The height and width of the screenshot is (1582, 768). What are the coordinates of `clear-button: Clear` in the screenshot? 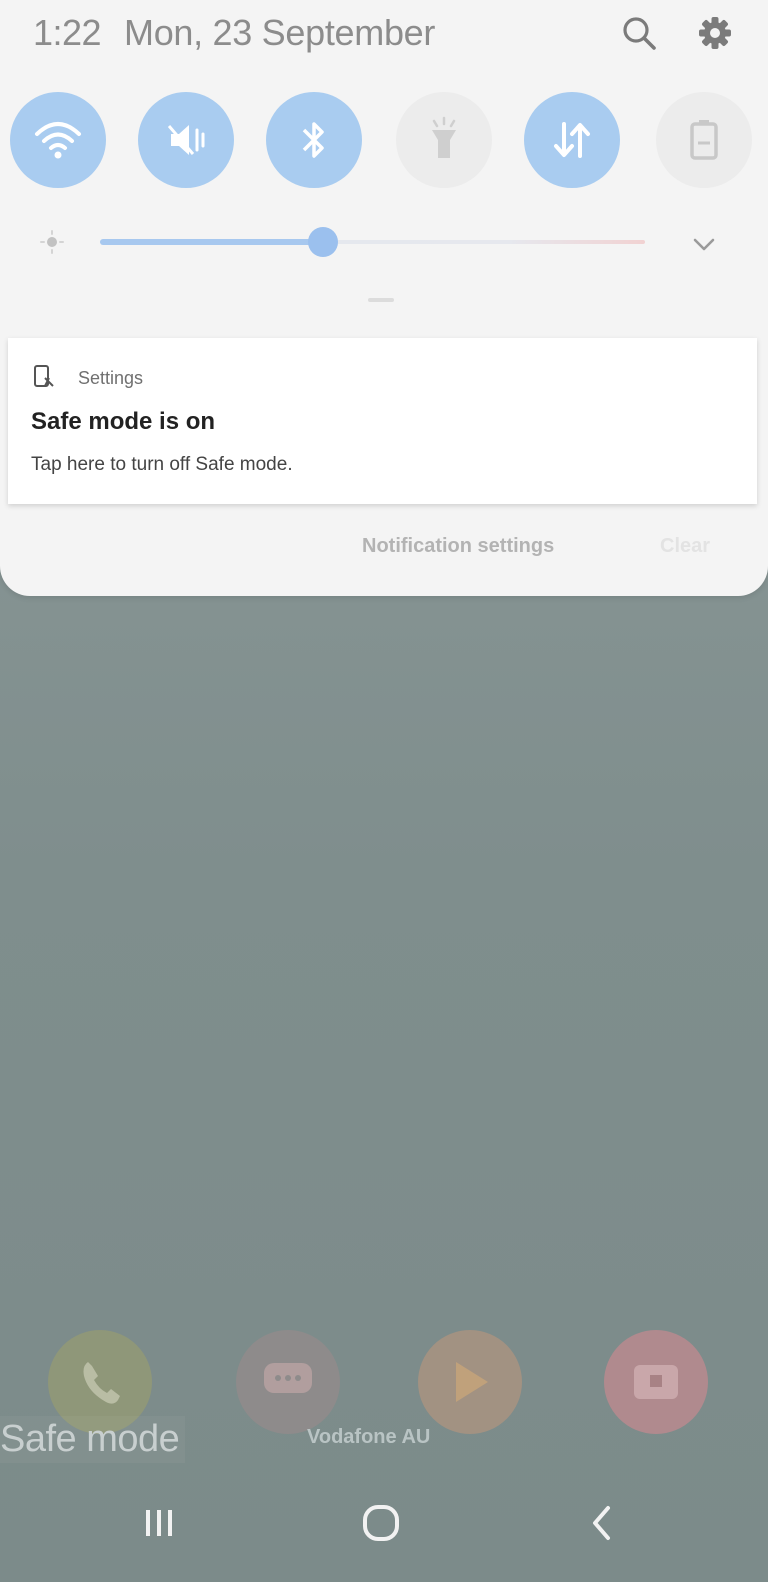 It's located at (685, 546).